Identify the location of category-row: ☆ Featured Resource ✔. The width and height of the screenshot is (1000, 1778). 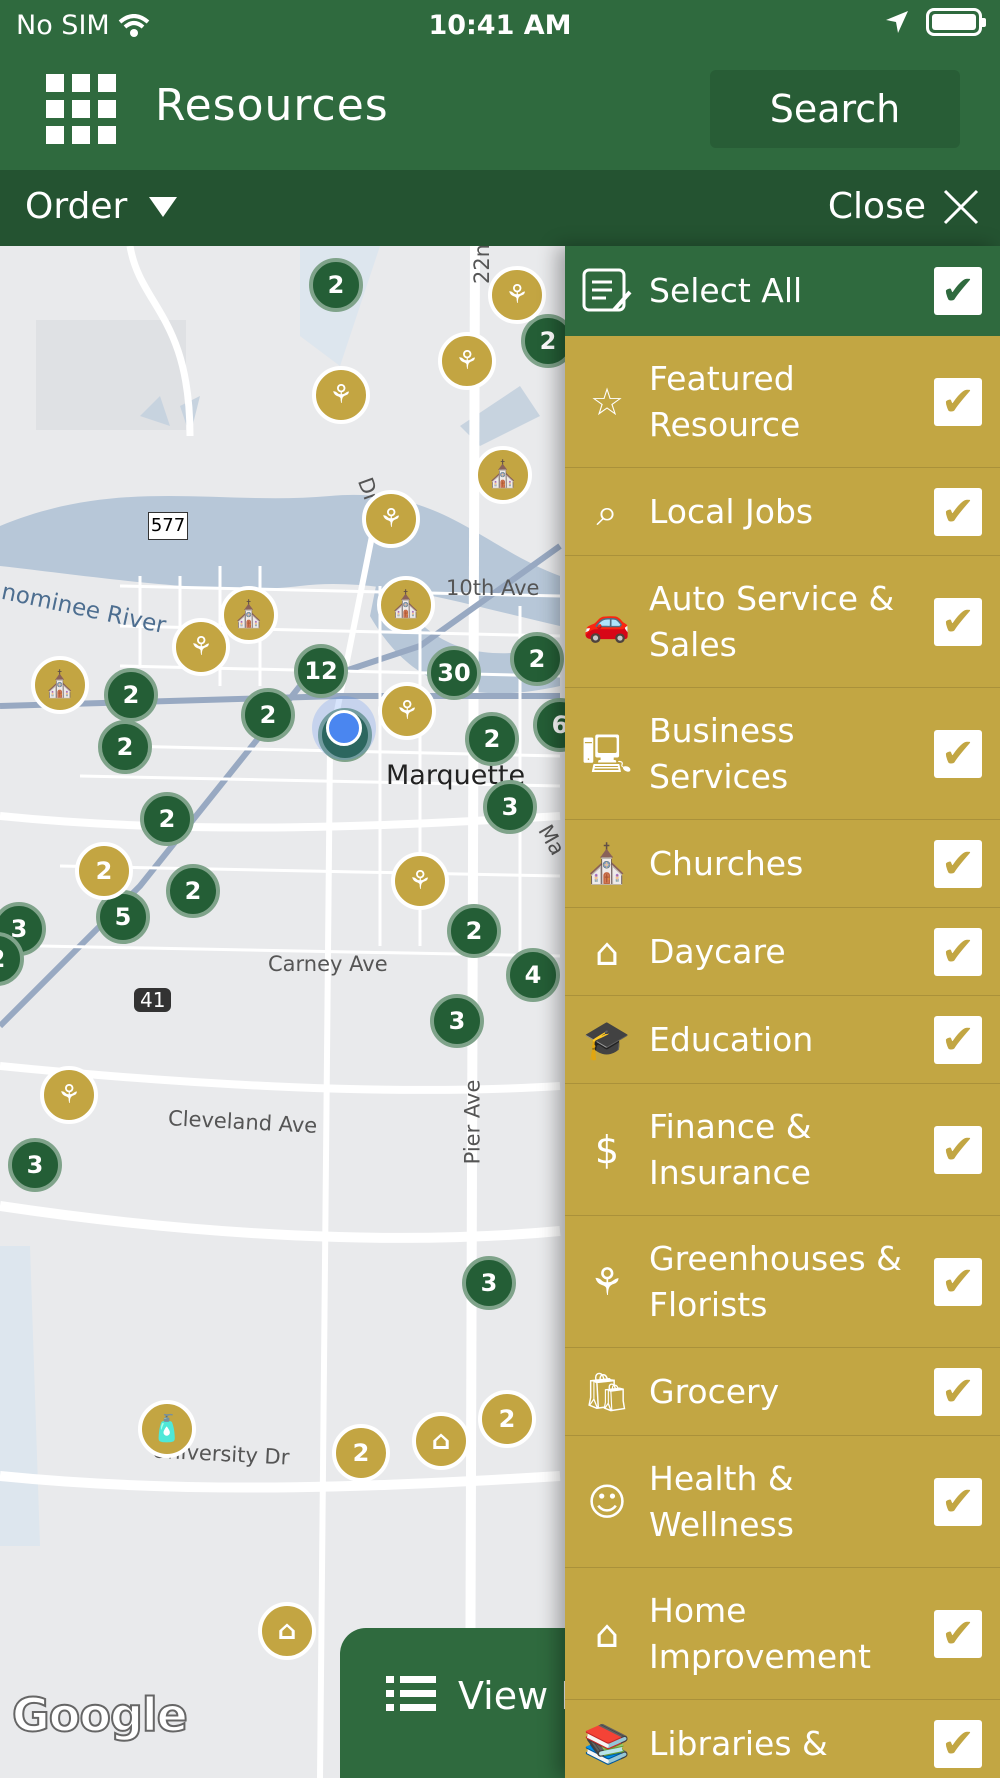
(782, 402).